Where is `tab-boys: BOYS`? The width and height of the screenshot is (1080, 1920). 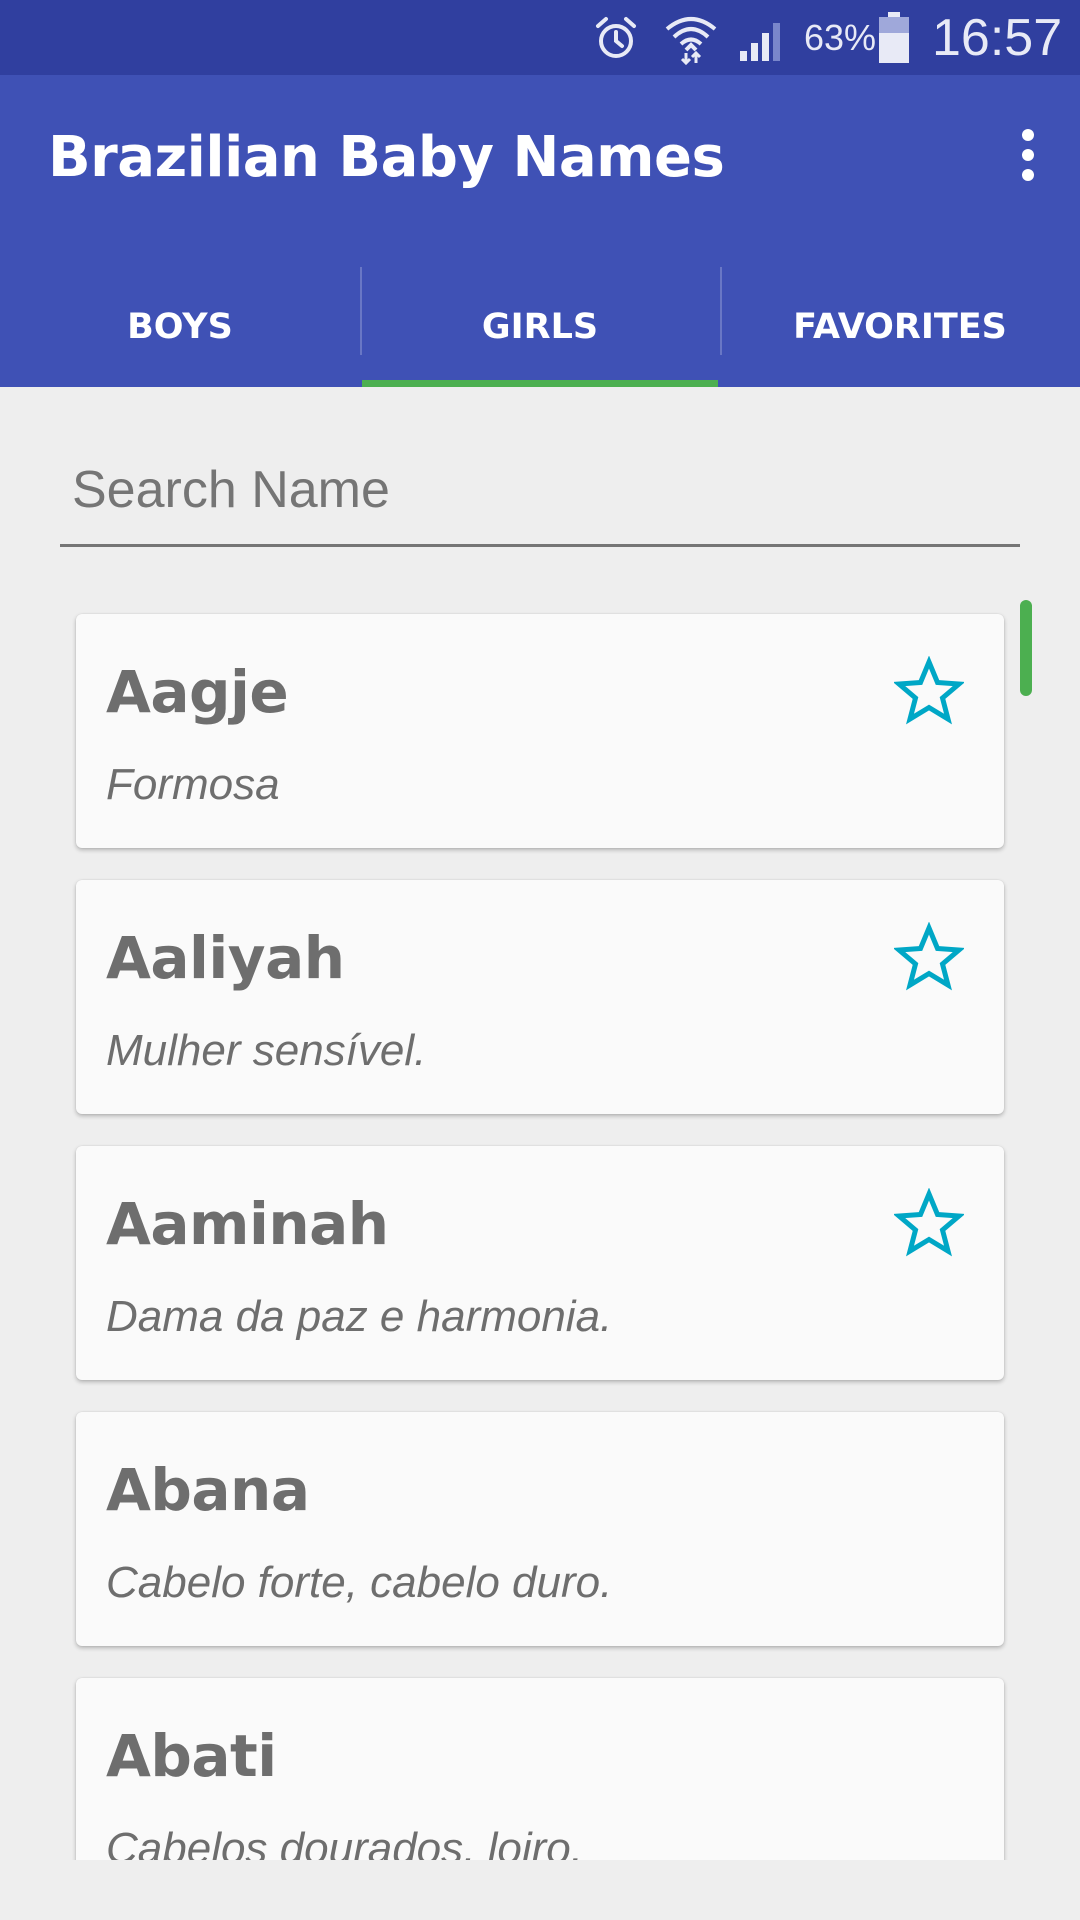 tab-boys: BOYS is located at coordinates (180, 327).